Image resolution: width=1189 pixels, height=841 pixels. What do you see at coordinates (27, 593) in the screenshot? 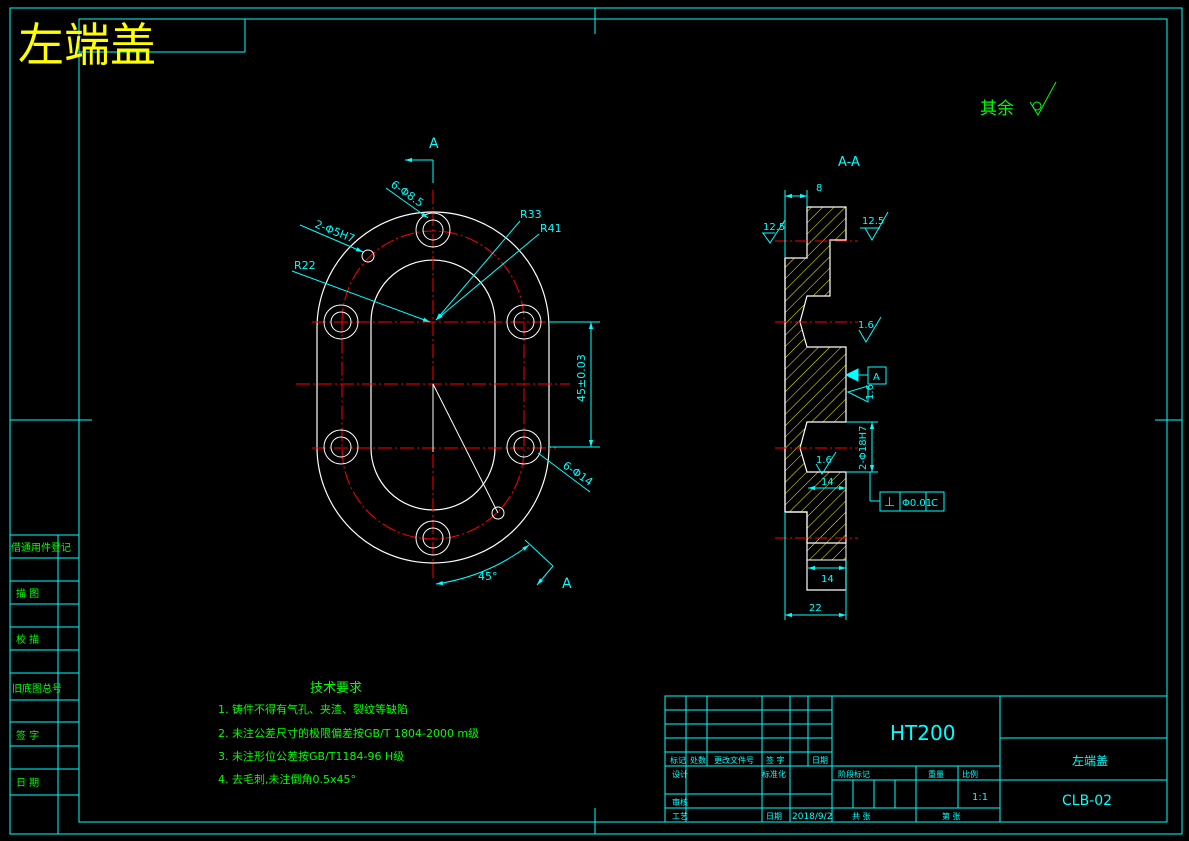
I see `strip-label: 描 图` at bounding box center [27, 593].